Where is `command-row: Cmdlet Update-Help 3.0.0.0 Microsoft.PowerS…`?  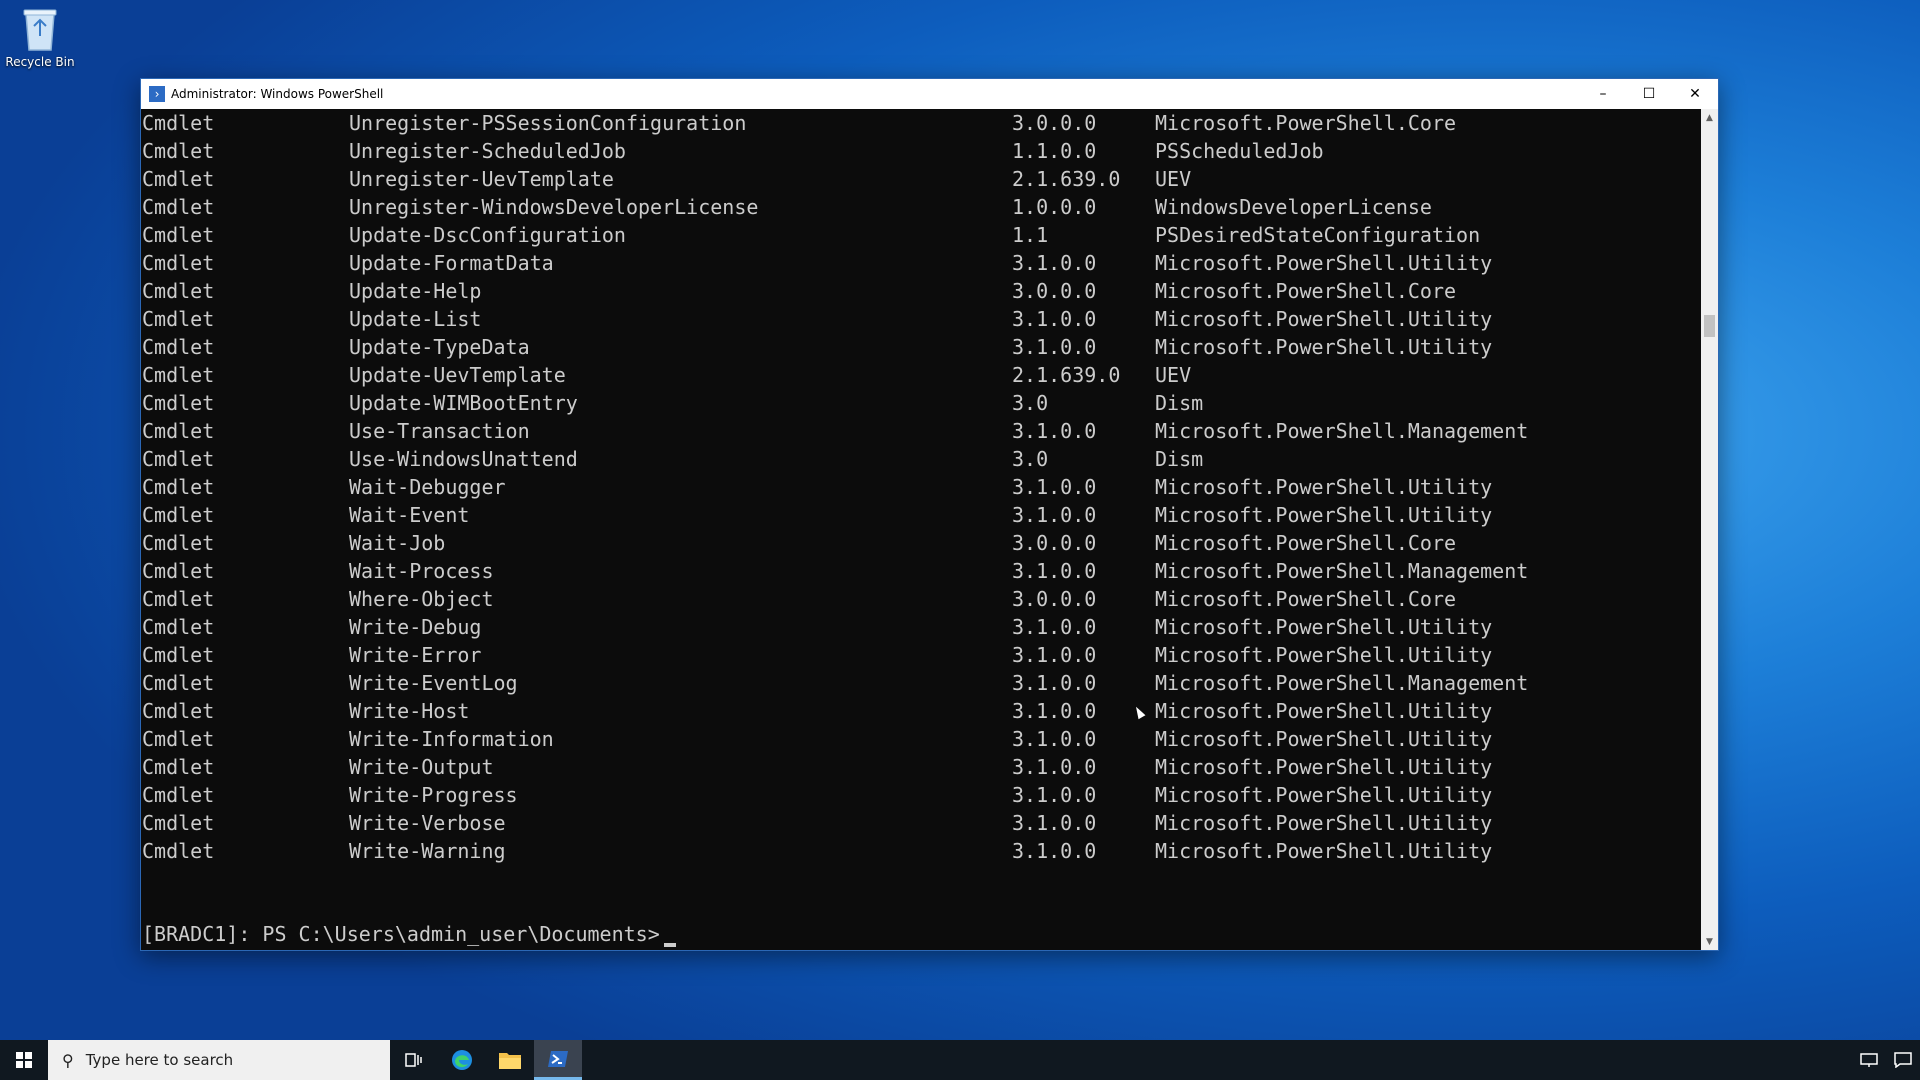 command-row: Cmdlet Update-Help 3.0.0.0 Microsoft.PowerS… is located at coordinates (921, 291).